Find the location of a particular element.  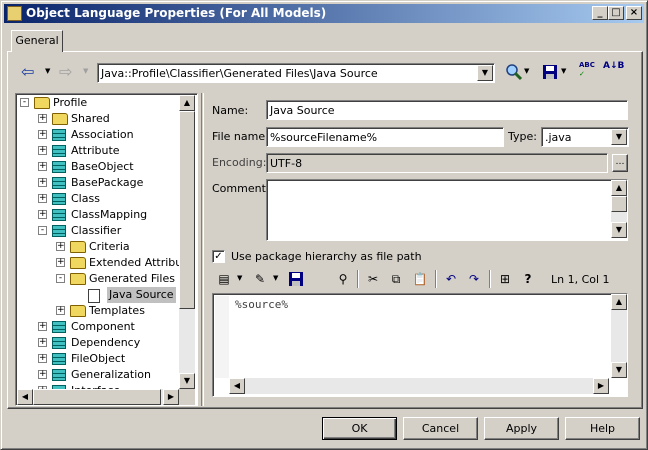

tree-hscrollbar: ◀ ▶ is located at coordinates (98, 397).